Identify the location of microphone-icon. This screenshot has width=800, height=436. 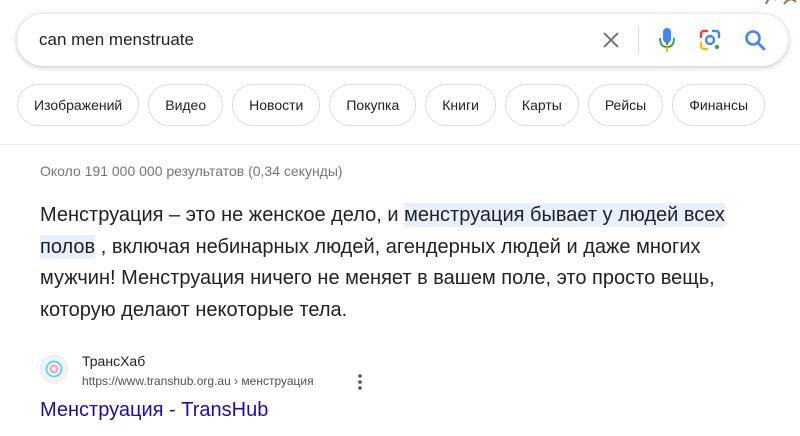
(667, 40).